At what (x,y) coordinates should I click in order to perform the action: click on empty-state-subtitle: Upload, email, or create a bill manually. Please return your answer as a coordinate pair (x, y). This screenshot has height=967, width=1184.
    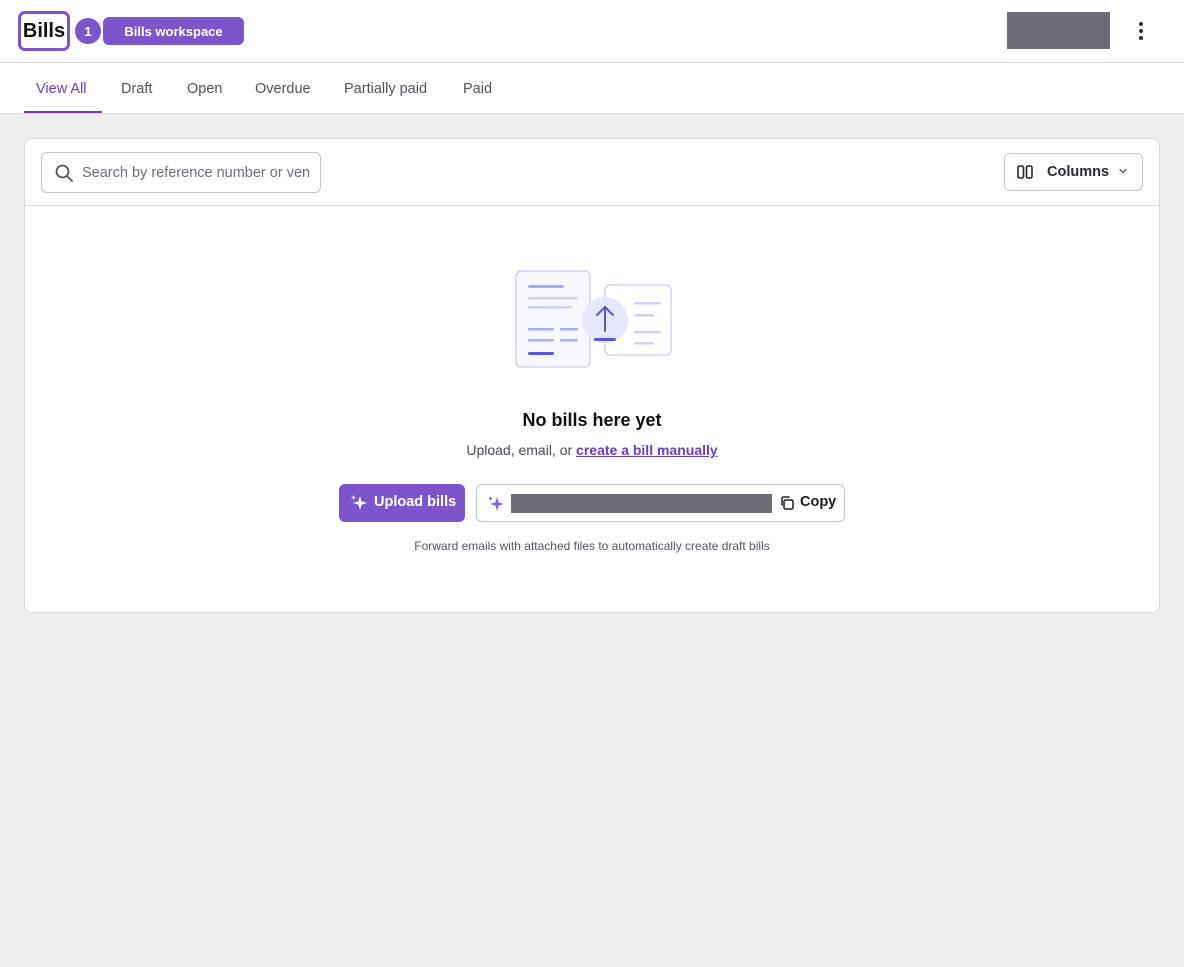
    Looking at the image, I should click on (592, 450).